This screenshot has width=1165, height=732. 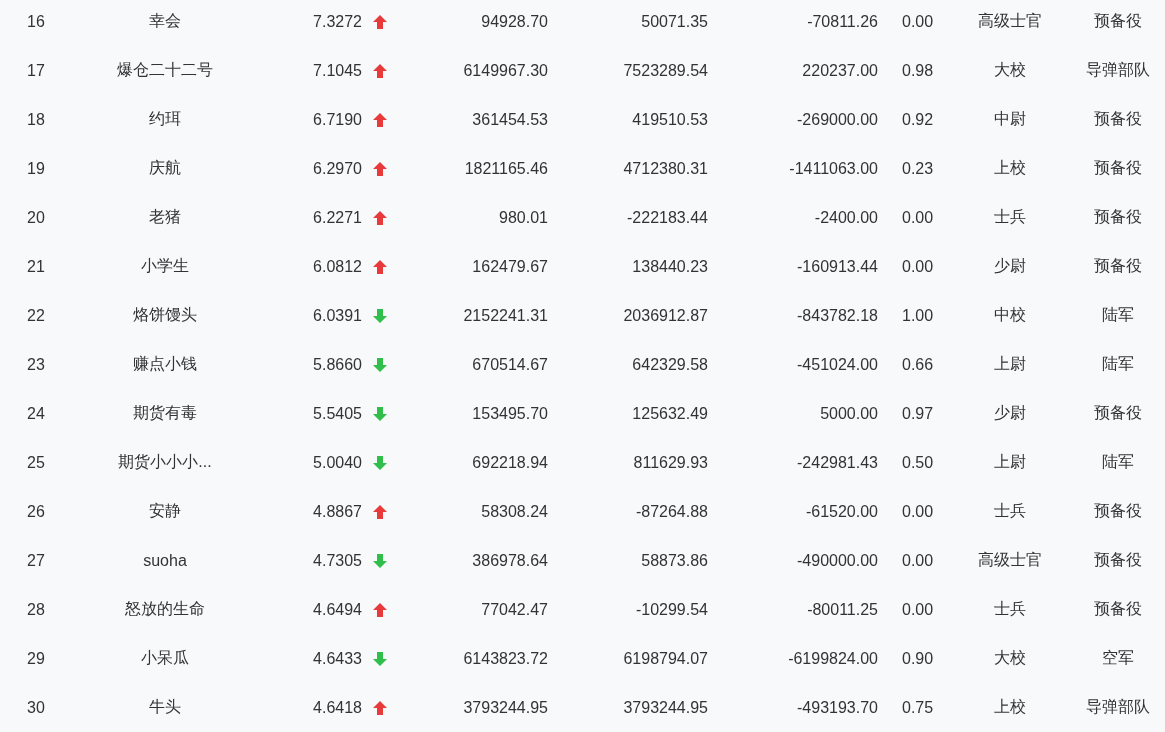 What do you see at coordinates (337, 119) in the screenshot?
I see `score-cell: 6.7190` at bounding box center [337, 119].